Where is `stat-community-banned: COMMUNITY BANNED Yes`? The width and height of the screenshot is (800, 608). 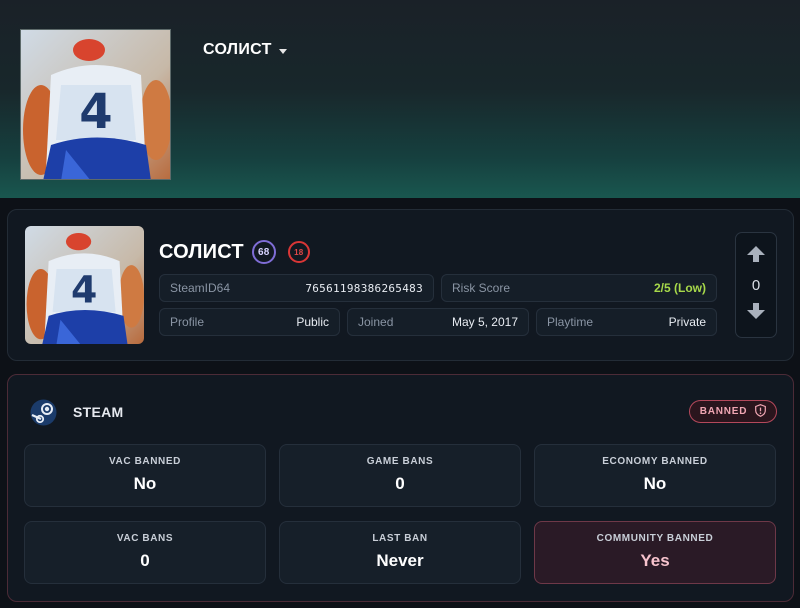 stat-community-banned: COMMUNITY BANNED Yes is located at coordinates (655, 552).